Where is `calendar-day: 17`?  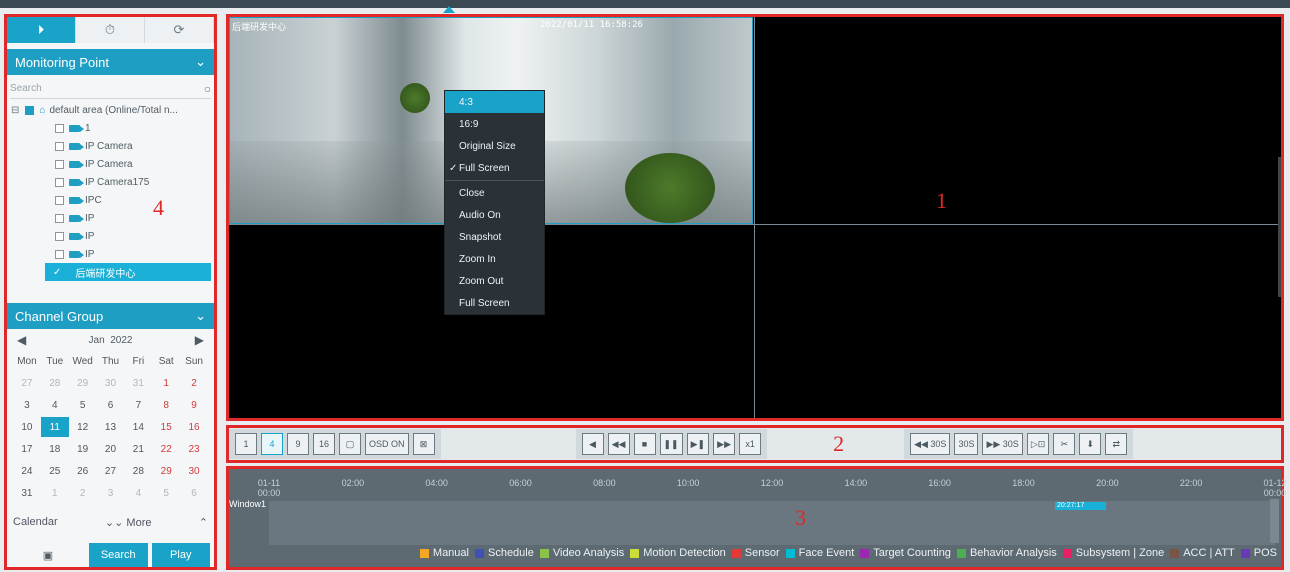
calendar-day: 17 is located at coordinates (27, 449).